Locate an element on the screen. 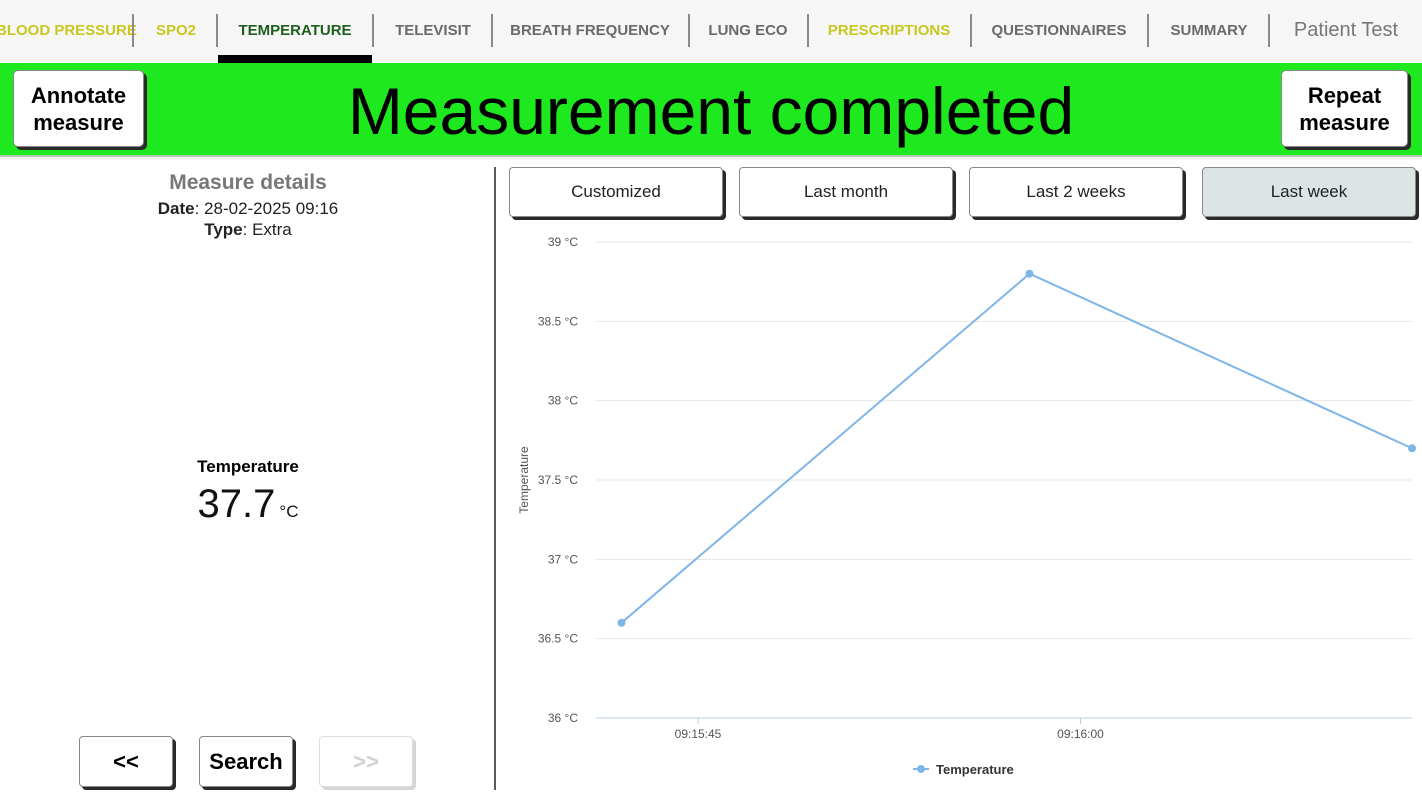  legend-marker is located at coordinates (921, 769).